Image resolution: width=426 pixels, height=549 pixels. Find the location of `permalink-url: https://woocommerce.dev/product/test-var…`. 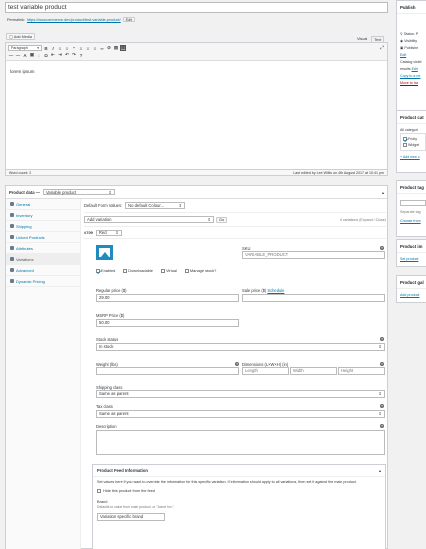

permalink-url: https://woocommerce.dev/product/test-var… is located at coordinates (74, 20).